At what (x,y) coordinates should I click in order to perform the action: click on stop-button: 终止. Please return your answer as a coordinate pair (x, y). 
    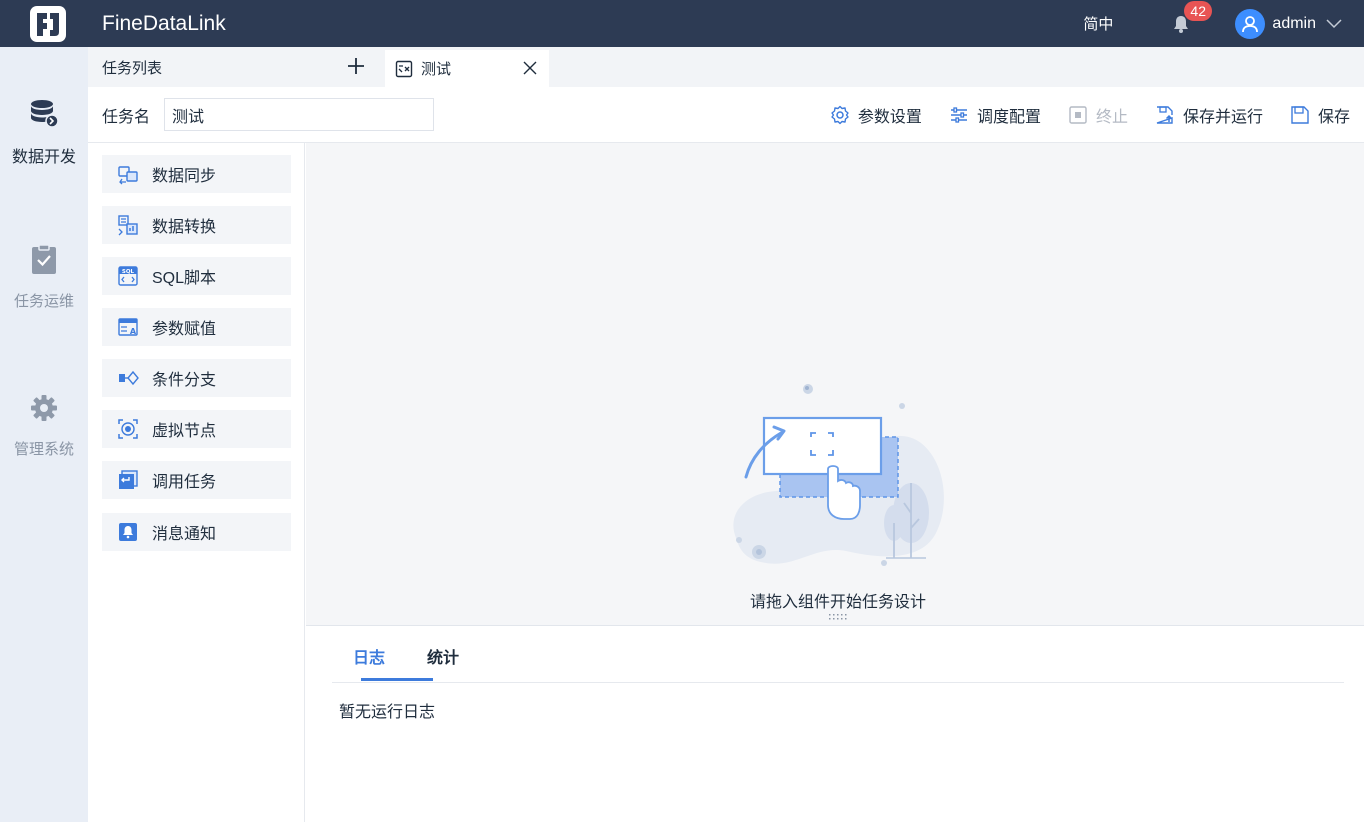
    Looking at the image, I should click on (1098, 115).